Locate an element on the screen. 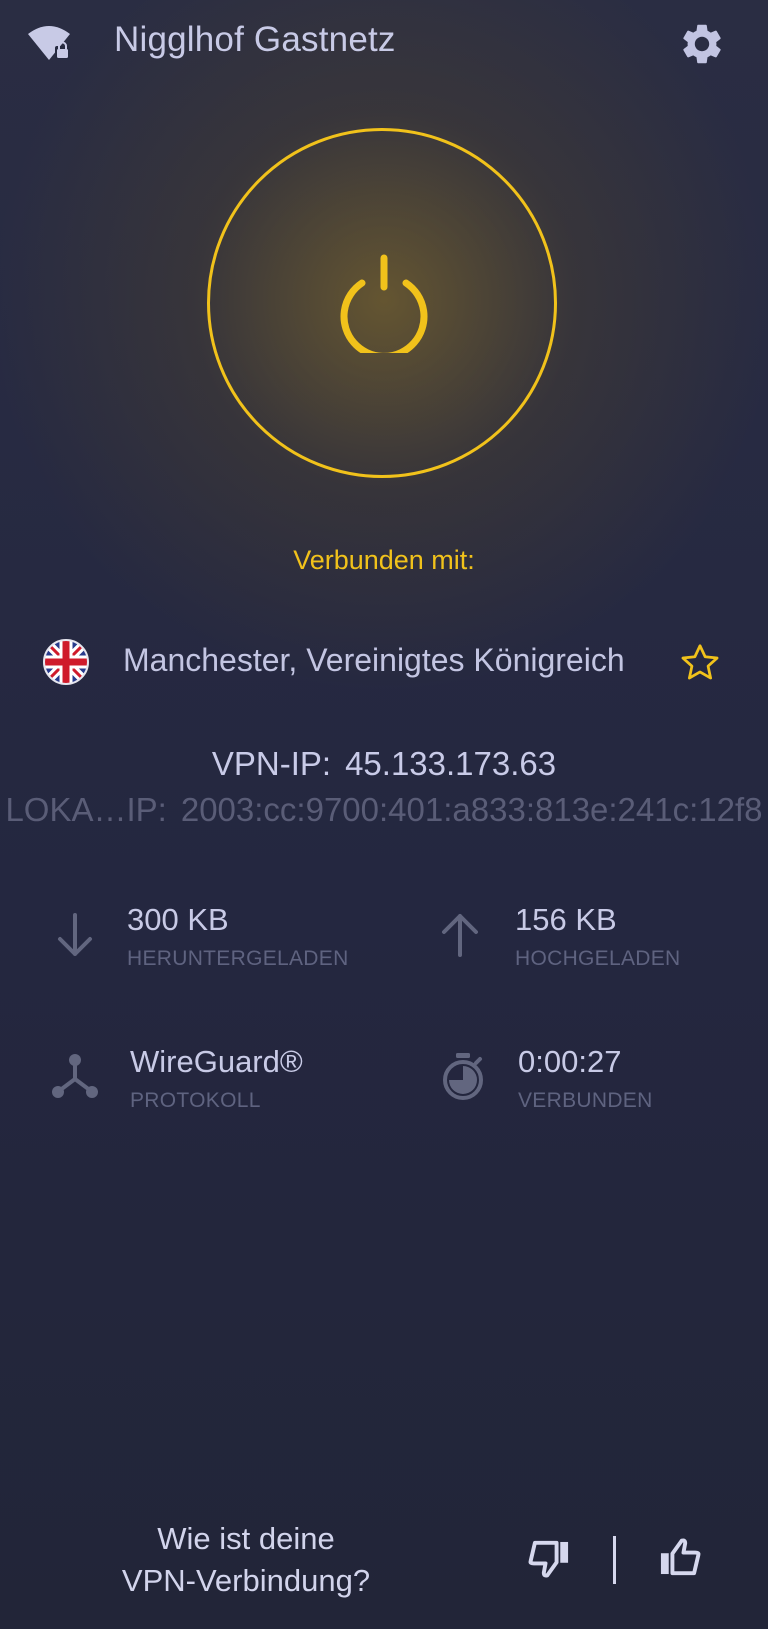 This screenshot has width=768, height=1629. connection-status-label: Verbunden mit: is located at coordinates (384, 560).